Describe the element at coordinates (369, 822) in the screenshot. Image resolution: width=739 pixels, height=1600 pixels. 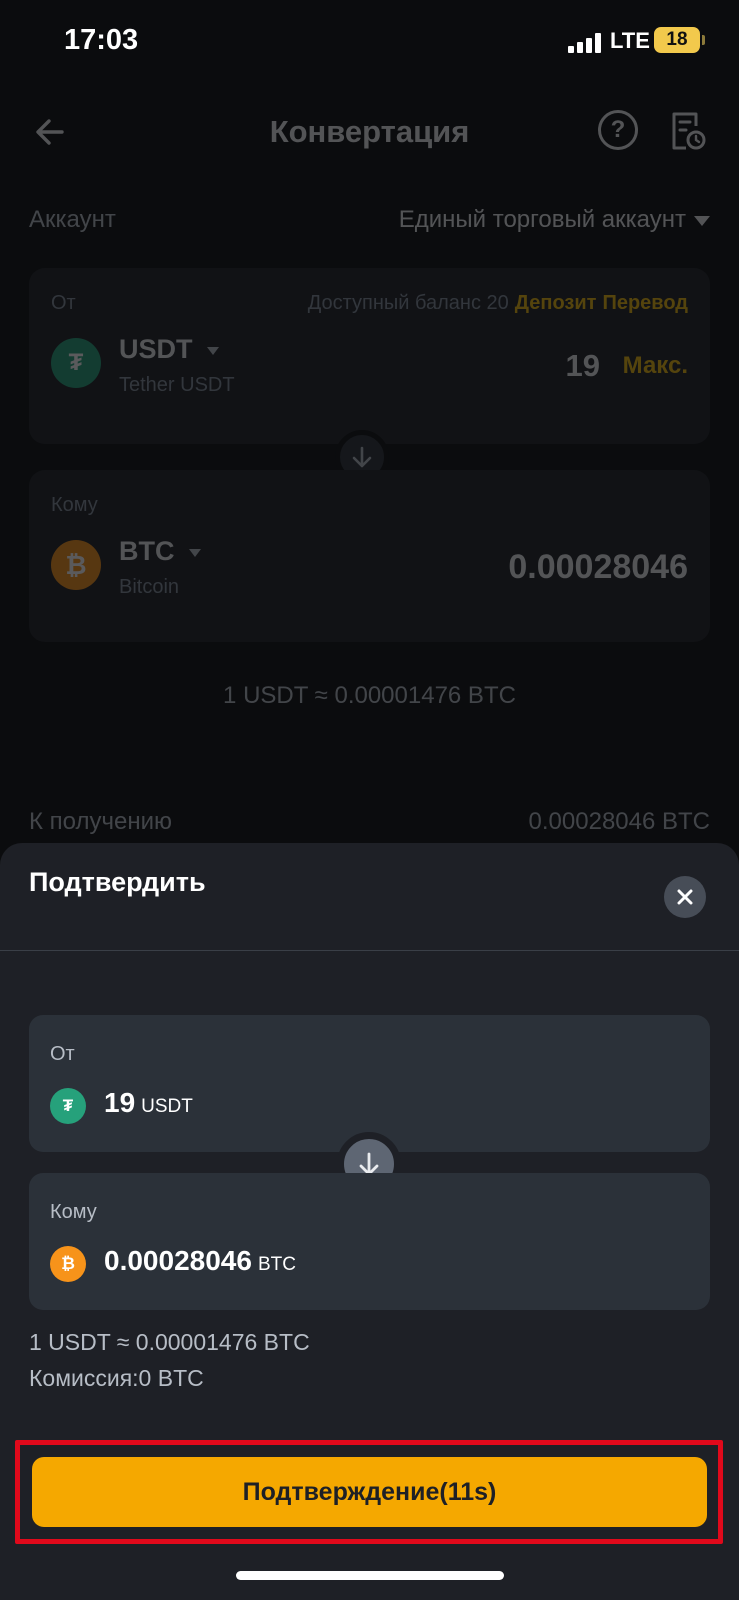
I see `receive-row: К получению 0.00028046 BTC` at that location.